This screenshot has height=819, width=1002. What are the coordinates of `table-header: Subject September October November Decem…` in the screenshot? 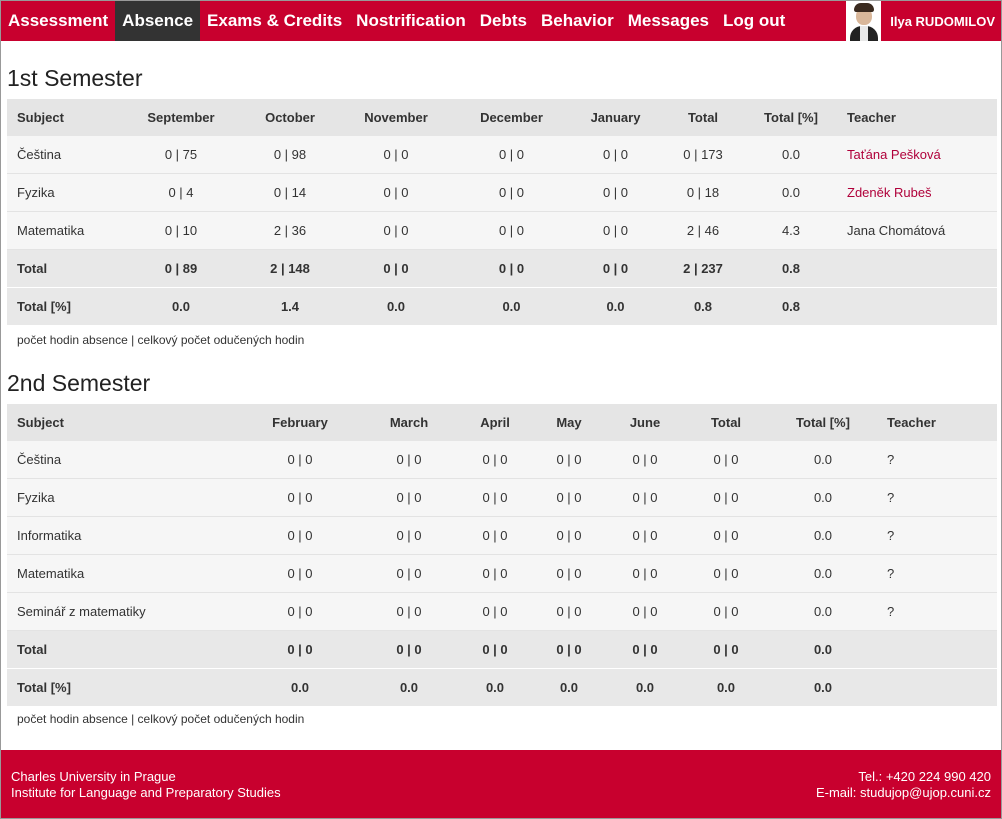 It's located at (502, 117).